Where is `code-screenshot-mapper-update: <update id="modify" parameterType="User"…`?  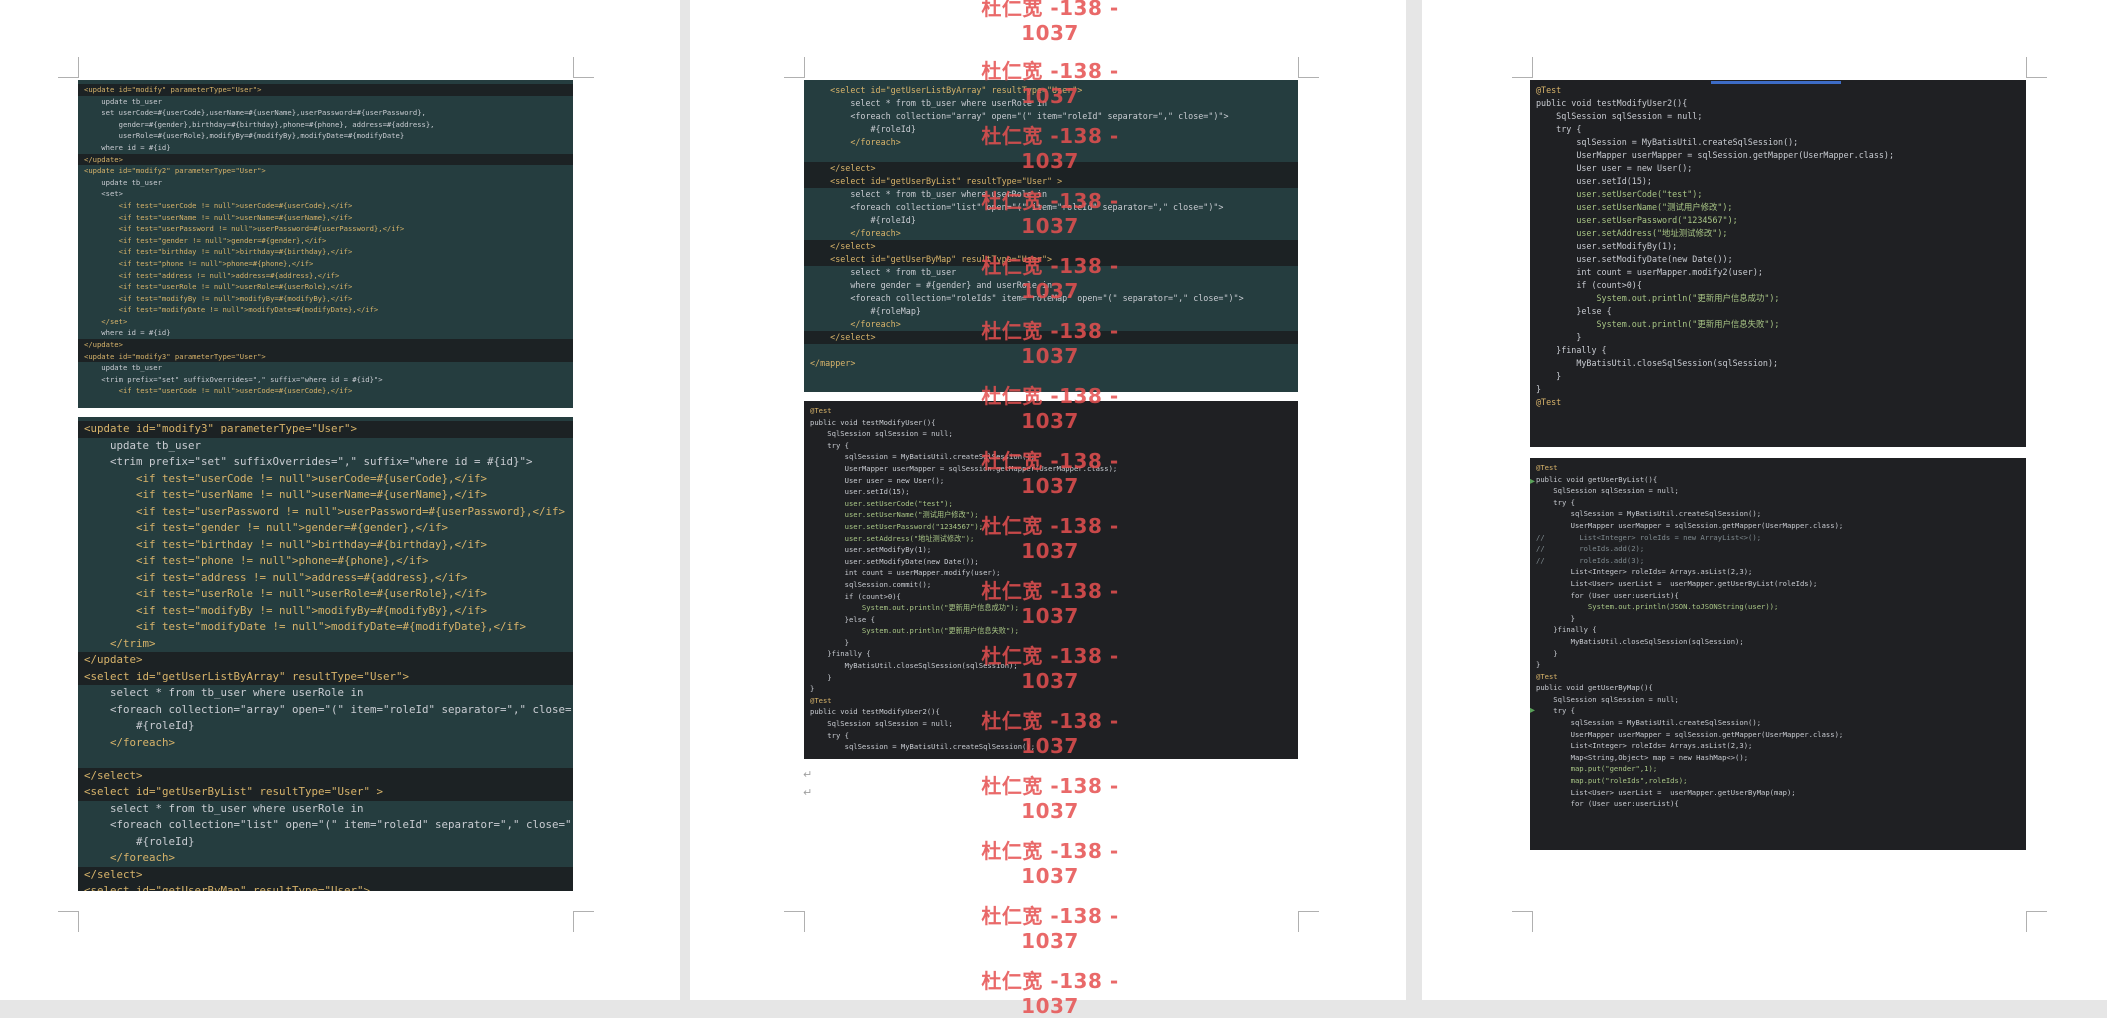 code-screenshot-mapper-update: <update id="modify" parameterType="User"… is located at coordinates (325, 244).